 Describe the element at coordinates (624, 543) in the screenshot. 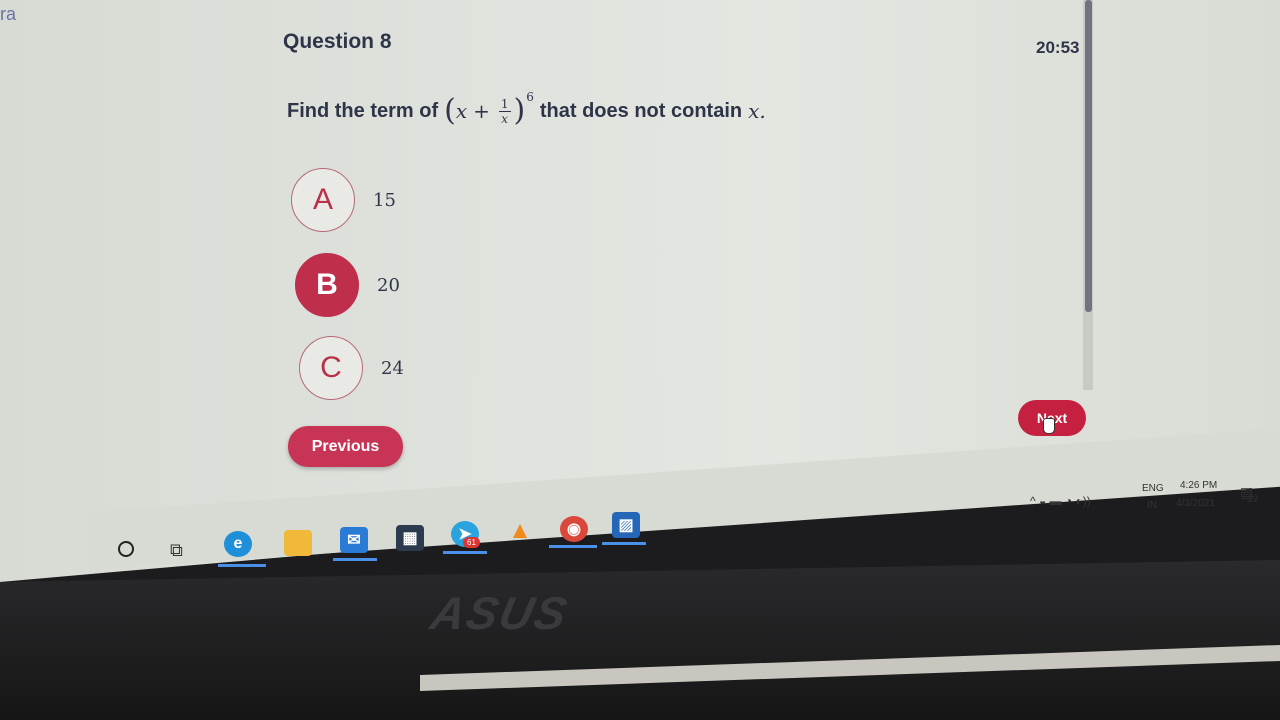

I see `photos-active-indicator` at that location.